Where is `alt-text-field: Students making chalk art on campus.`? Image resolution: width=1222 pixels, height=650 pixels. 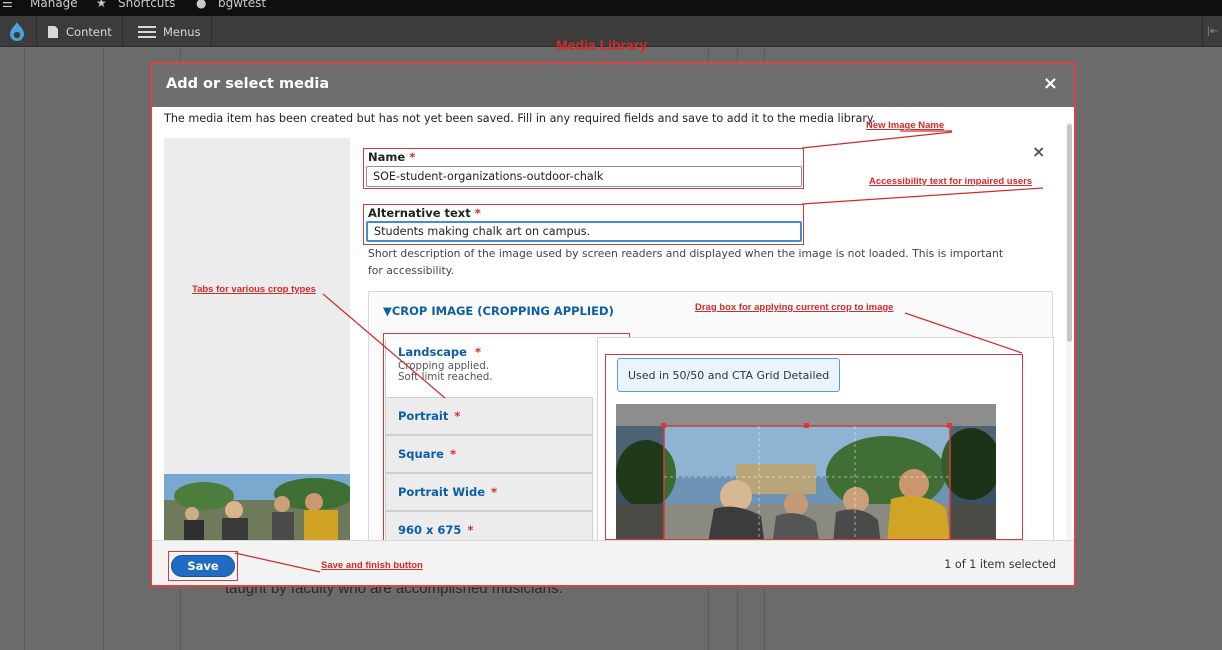 alt-text-field: Students making chalk art on campus. is located at coordinates (584, 231).